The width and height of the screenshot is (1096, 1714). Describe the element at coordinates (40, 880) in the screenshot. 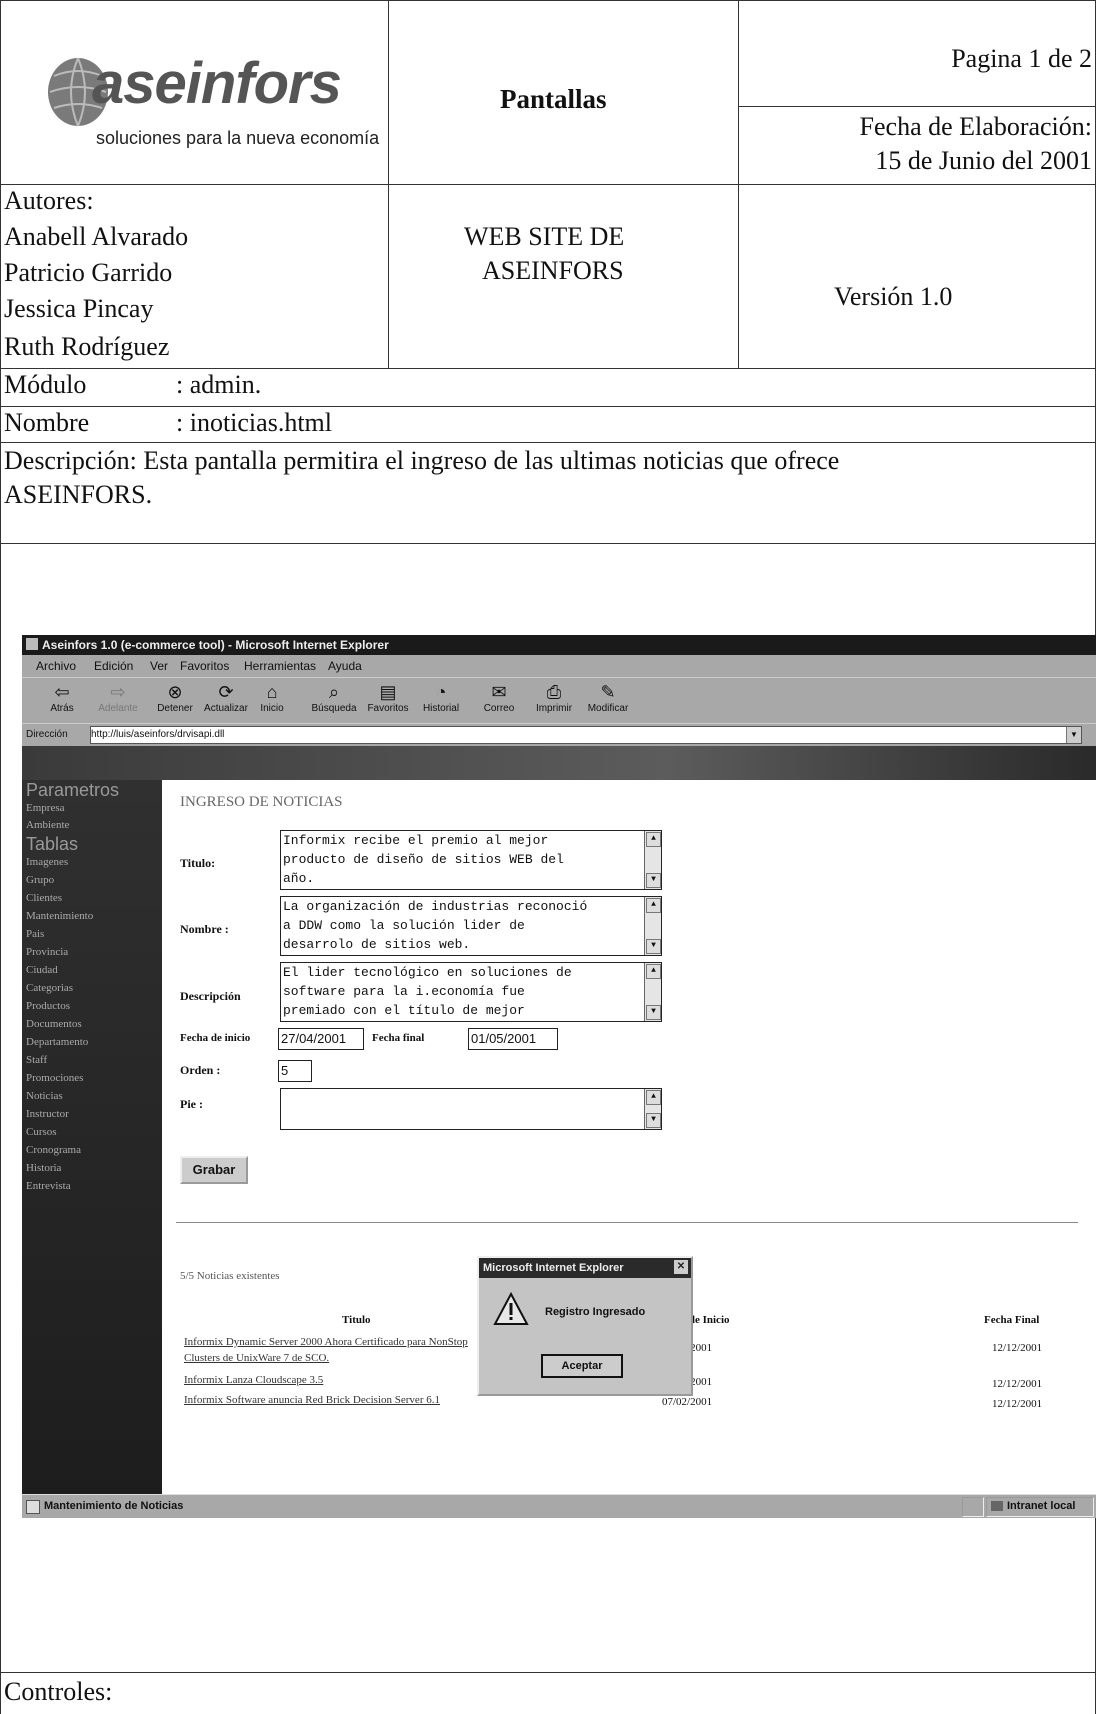

I see `sidebar-item: Grupo` at that location.